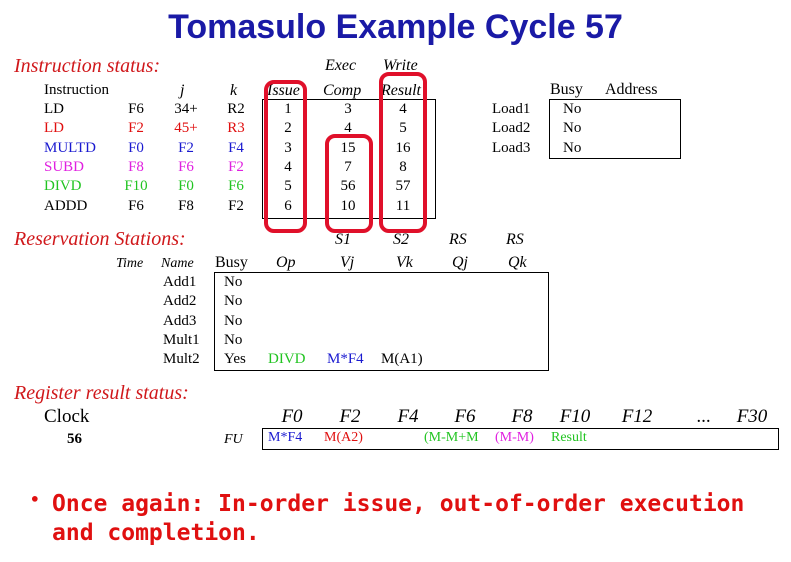 This screenshot has height=562, width=791. I want to click on instr-j: F6, so click(186, 166).